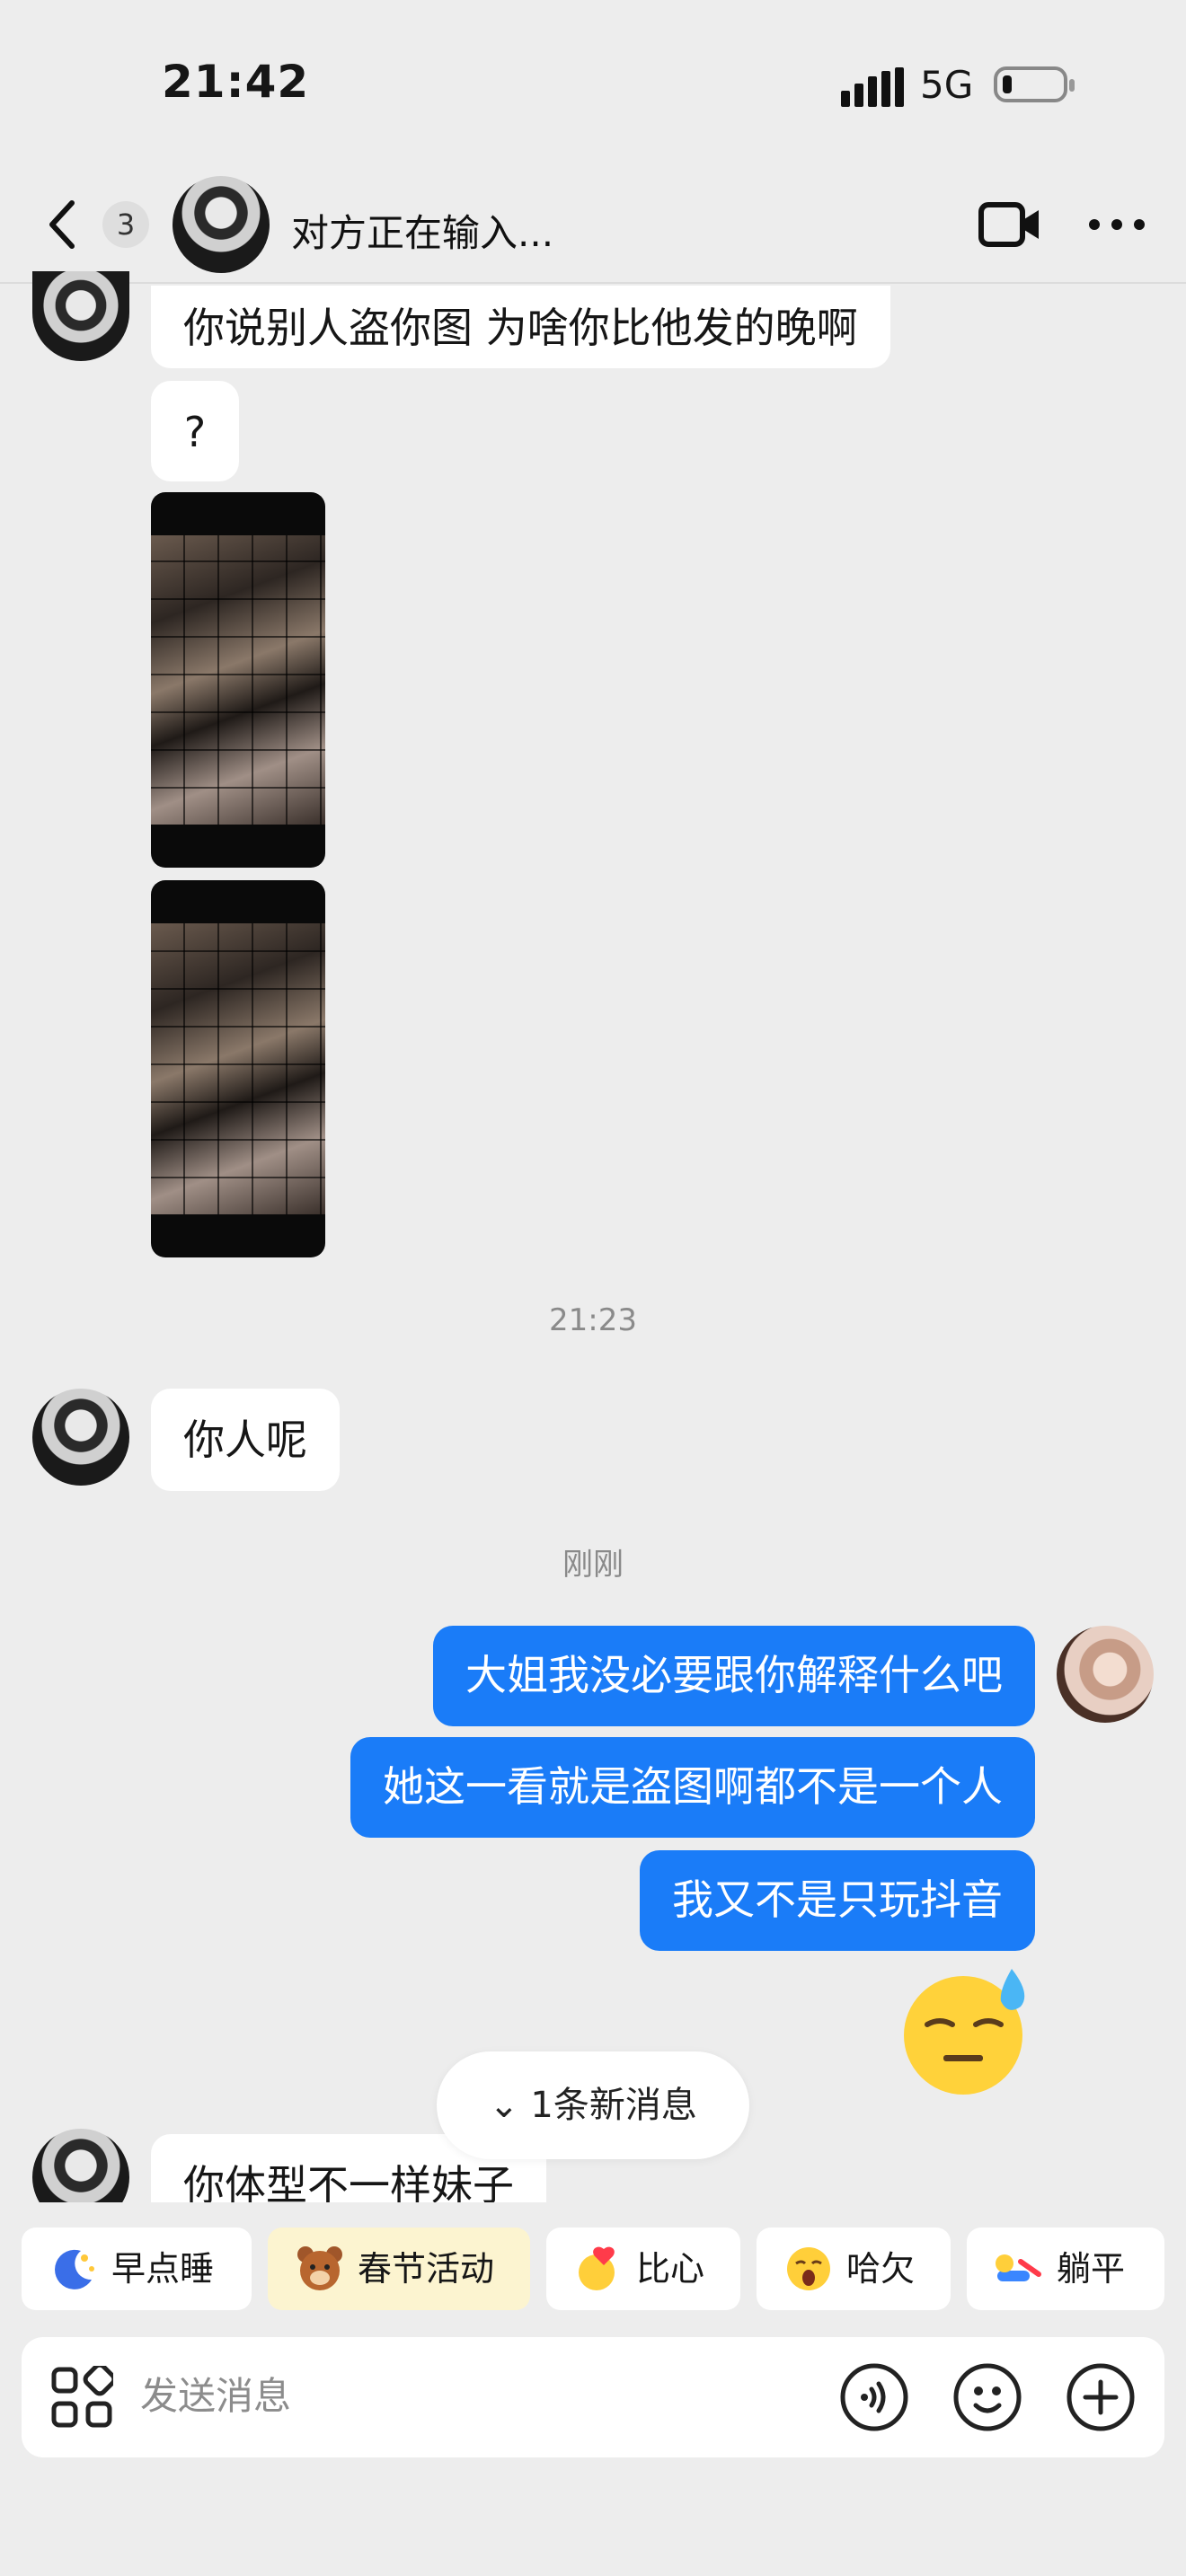  What do you see at coordinates (734, 1676) in the screenshot?
I see `outgoing-message: 大姐我没必要跟你解释什么吧` at bounding box center [734, 1676].